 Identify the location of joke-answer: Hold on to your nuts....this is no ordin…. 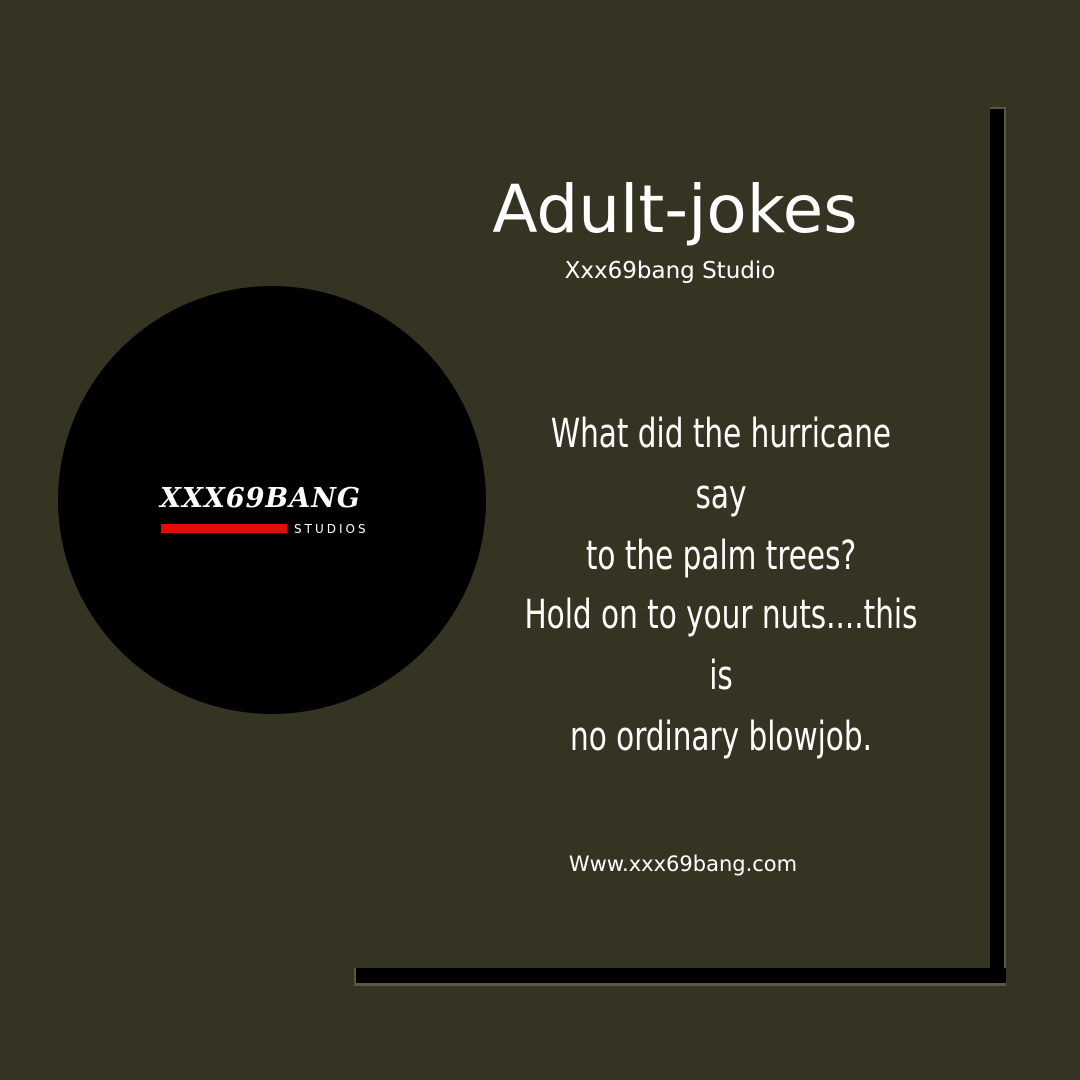
(721, 676).